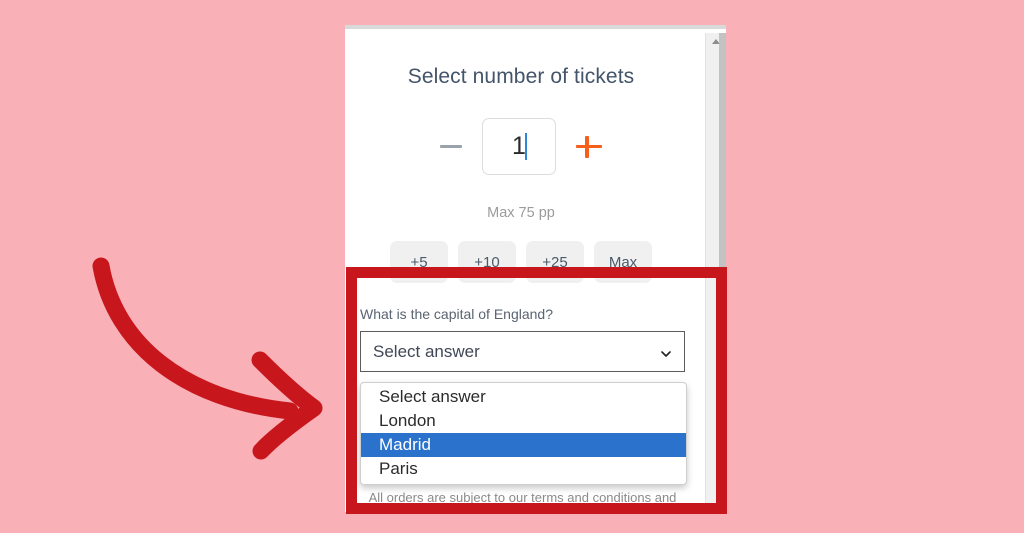  I want to click on legal-text-middle: . For free postal entry route, so click(534, 510).